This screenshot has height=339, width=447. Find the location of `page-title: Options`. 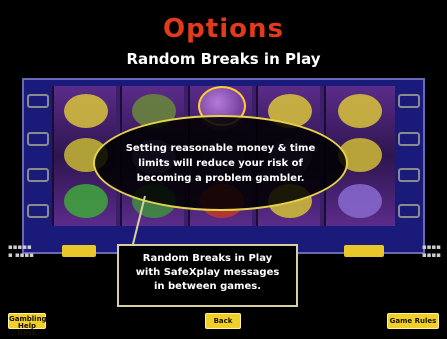

page-title: Options is located at coordinates (223, 29).